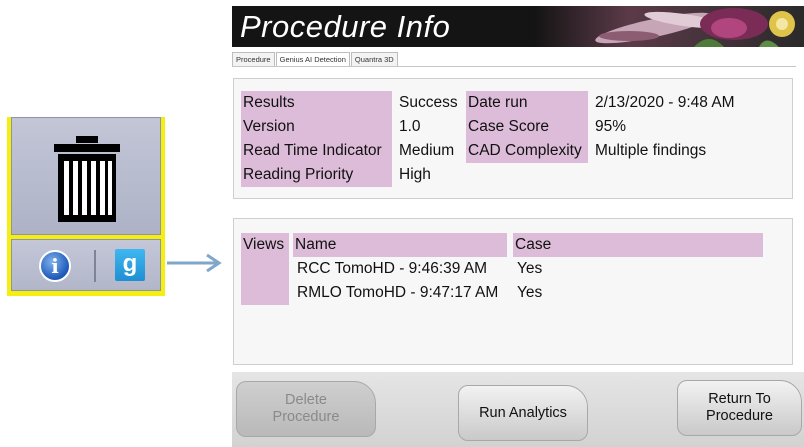  Describe the element at coordinates (194, 263) in the screenshot. I see `arrow-right-icon` at that location.